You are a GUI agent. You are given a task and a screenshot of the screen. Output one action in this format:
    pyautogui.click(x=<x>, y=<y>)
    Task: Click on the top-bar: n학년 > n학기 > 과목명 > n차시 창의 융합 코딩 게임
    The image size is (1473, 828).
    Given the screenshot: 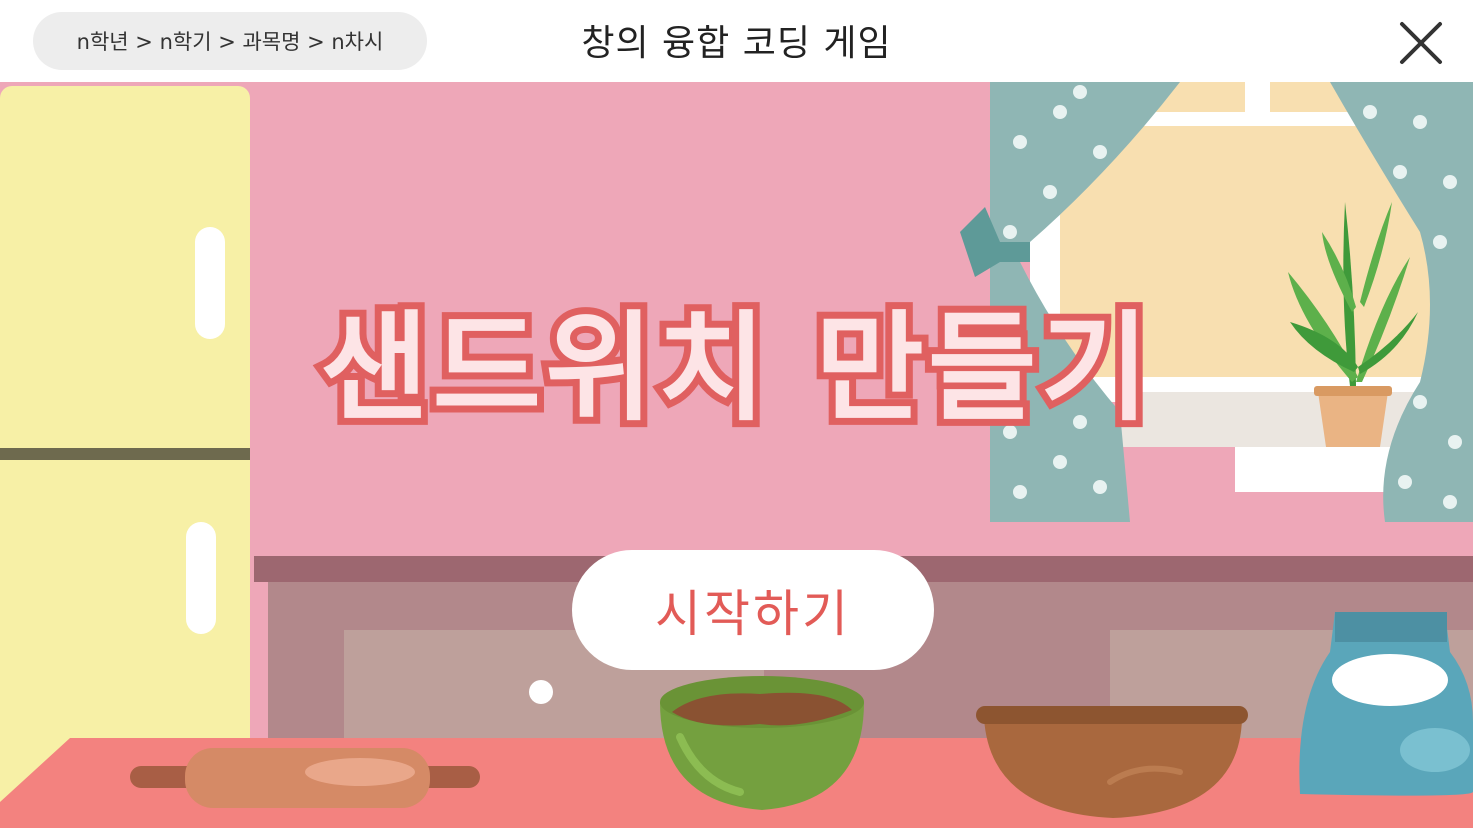 What is the action you would take?
    pyautogui.click(x=736, y=41)
    